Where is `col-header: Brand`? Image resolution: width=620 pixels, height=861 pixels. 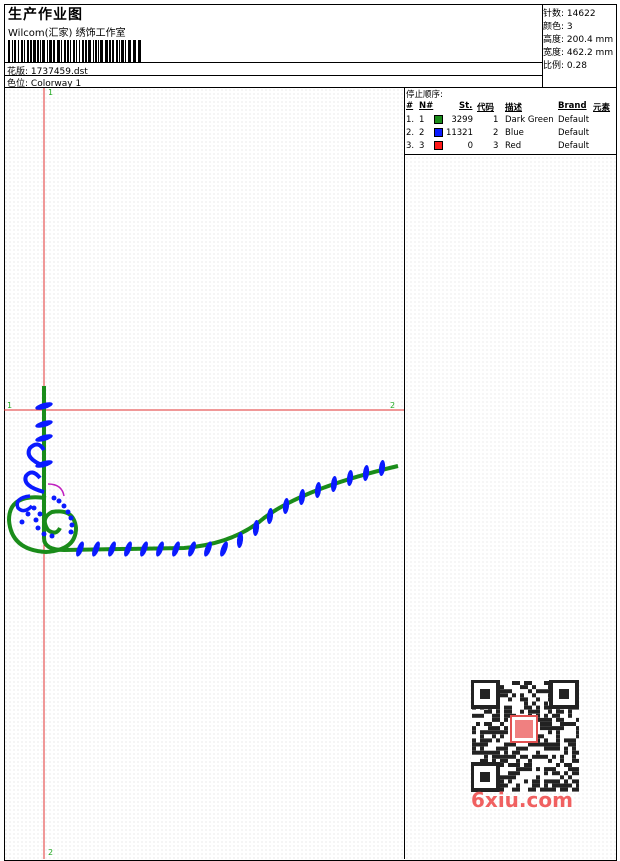 col-header: Brand is located at coordinates (572, 106).